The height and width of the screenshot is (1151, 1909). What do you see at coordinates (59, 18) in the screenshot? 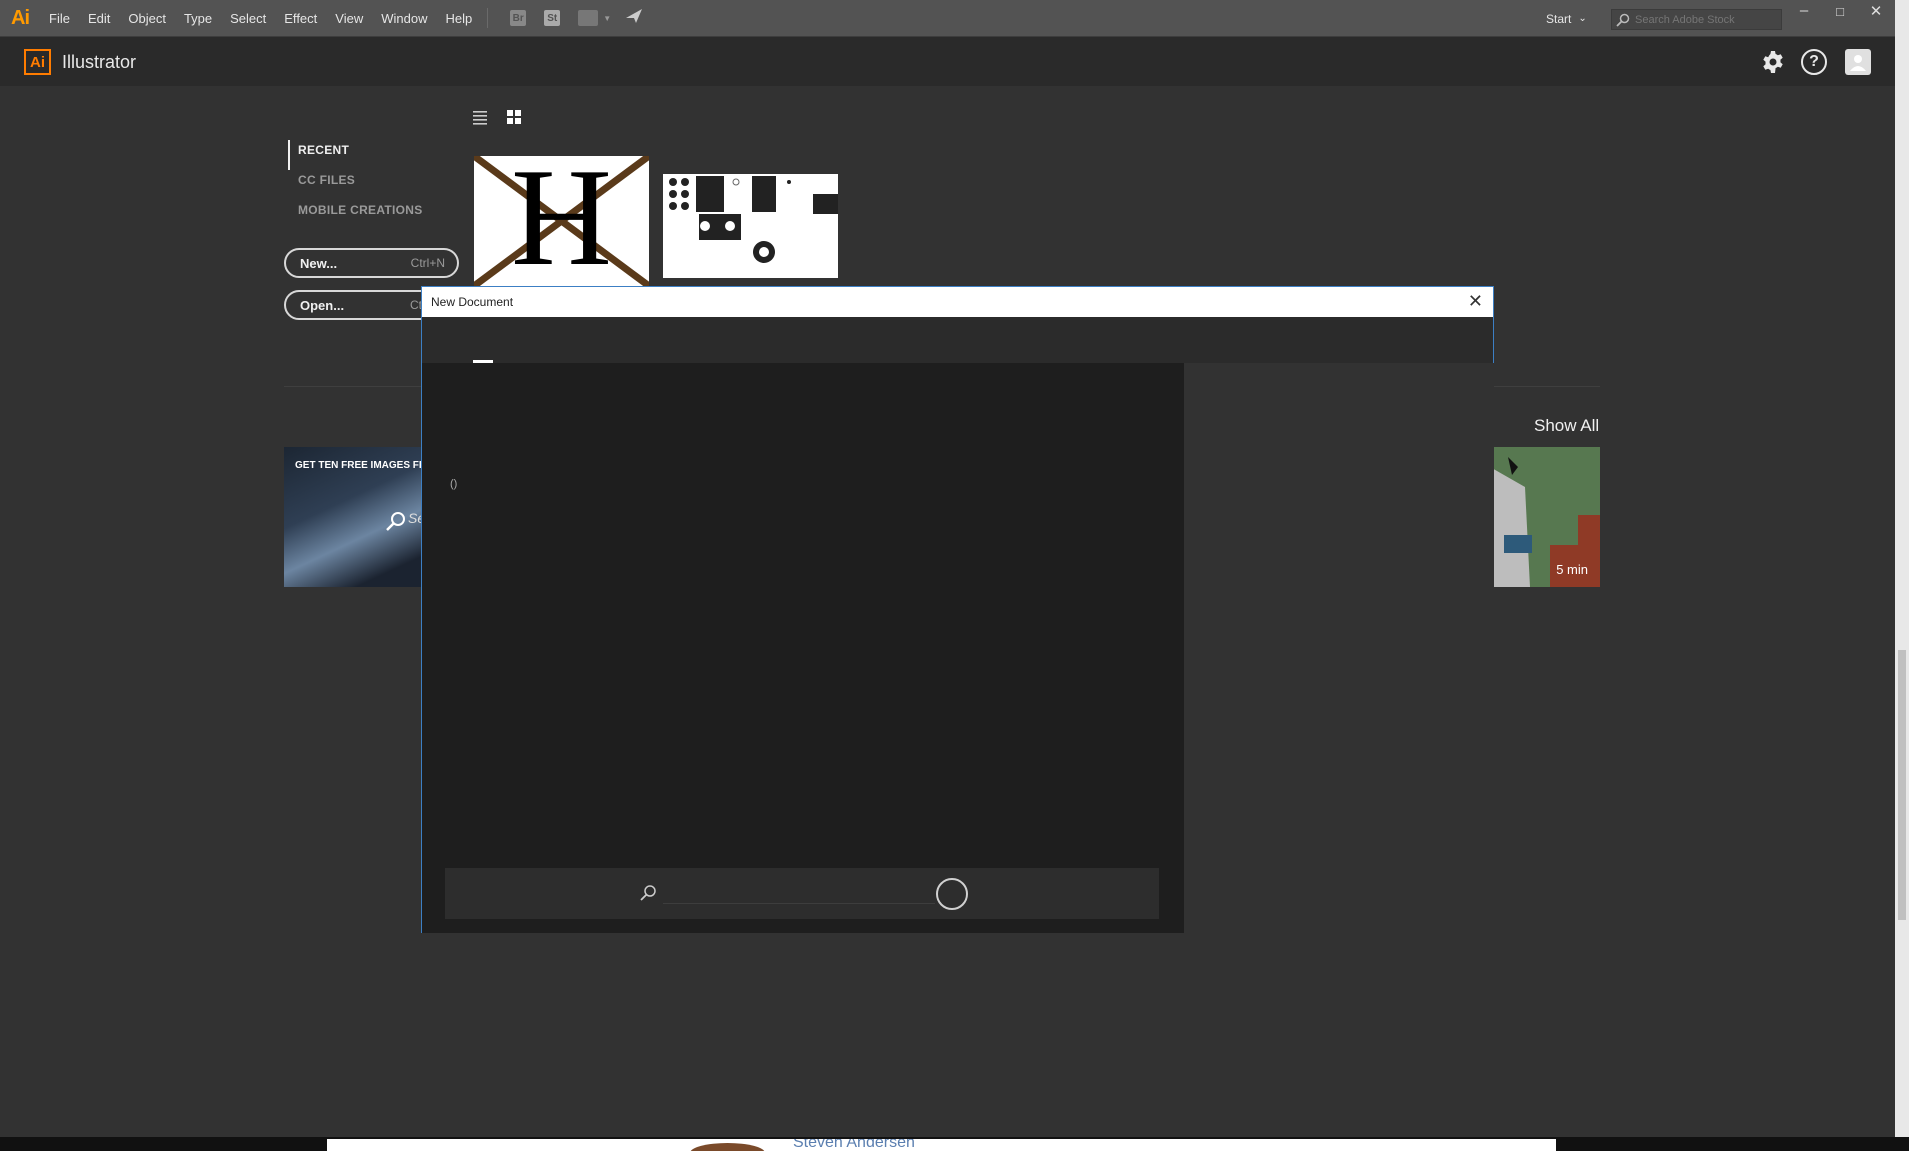
I see `menu-file: File` at bounding box center [59, 18].